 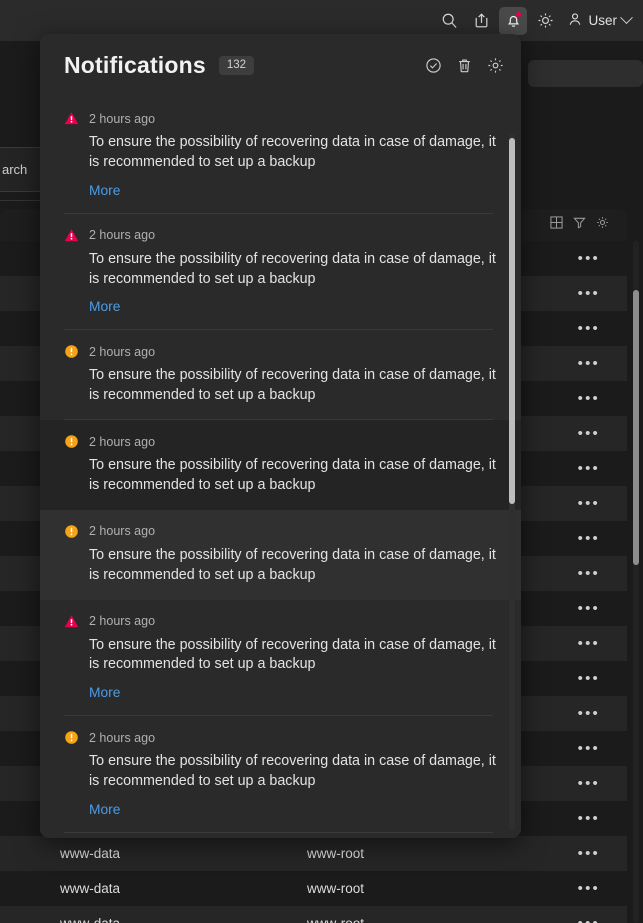 I want to click on search-icon, so click(x=449, y=21).